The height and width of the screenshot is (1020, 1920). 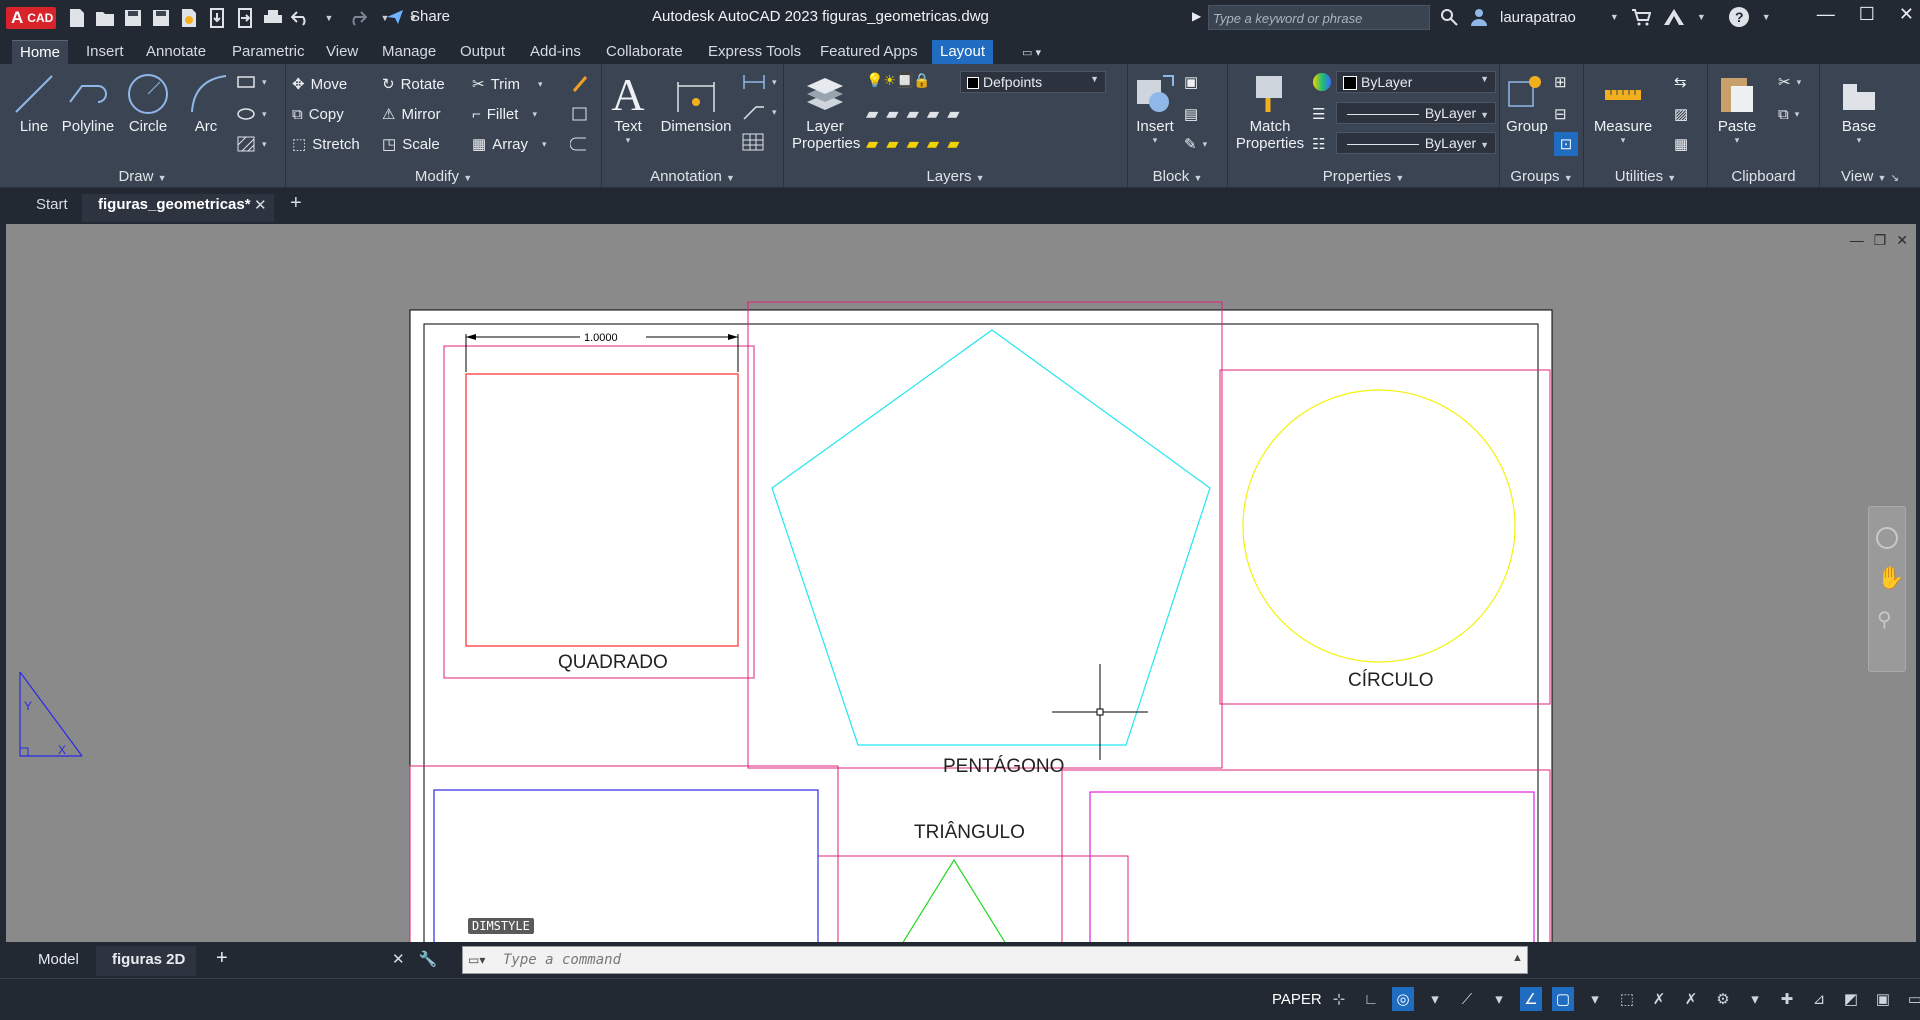 I want to click on color-dropdown: ByLayer ▼, so click(x=1416, y=82).